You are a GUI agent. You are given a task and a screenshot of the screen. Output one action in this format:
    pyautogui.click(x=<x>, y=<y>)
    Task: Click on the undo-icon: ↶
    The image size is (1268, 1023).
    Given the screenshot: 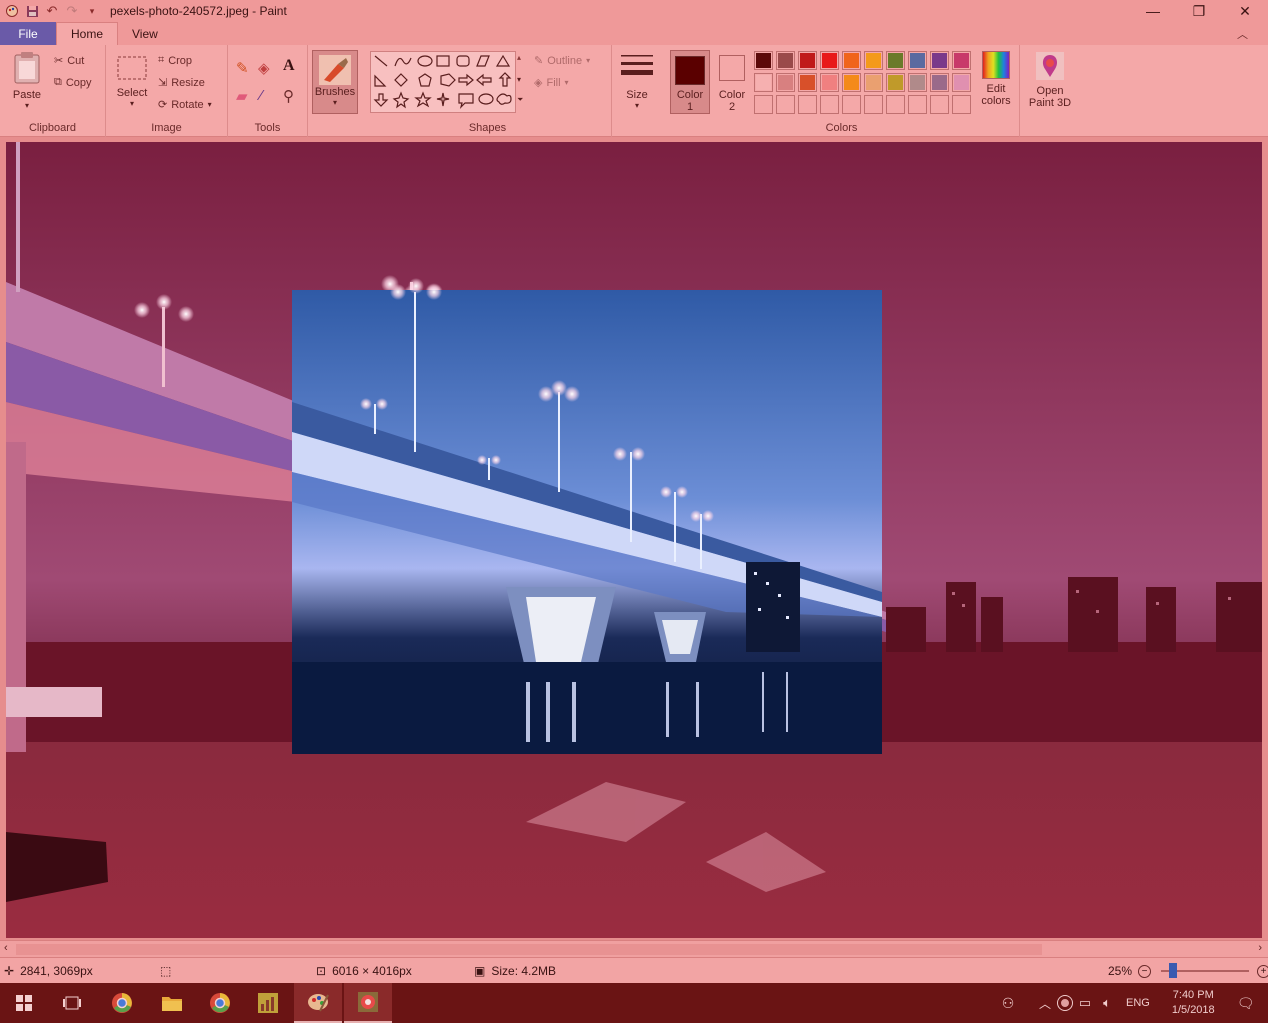 What is the action you would take?
    pyautogui.click(x=52, y=11)
    